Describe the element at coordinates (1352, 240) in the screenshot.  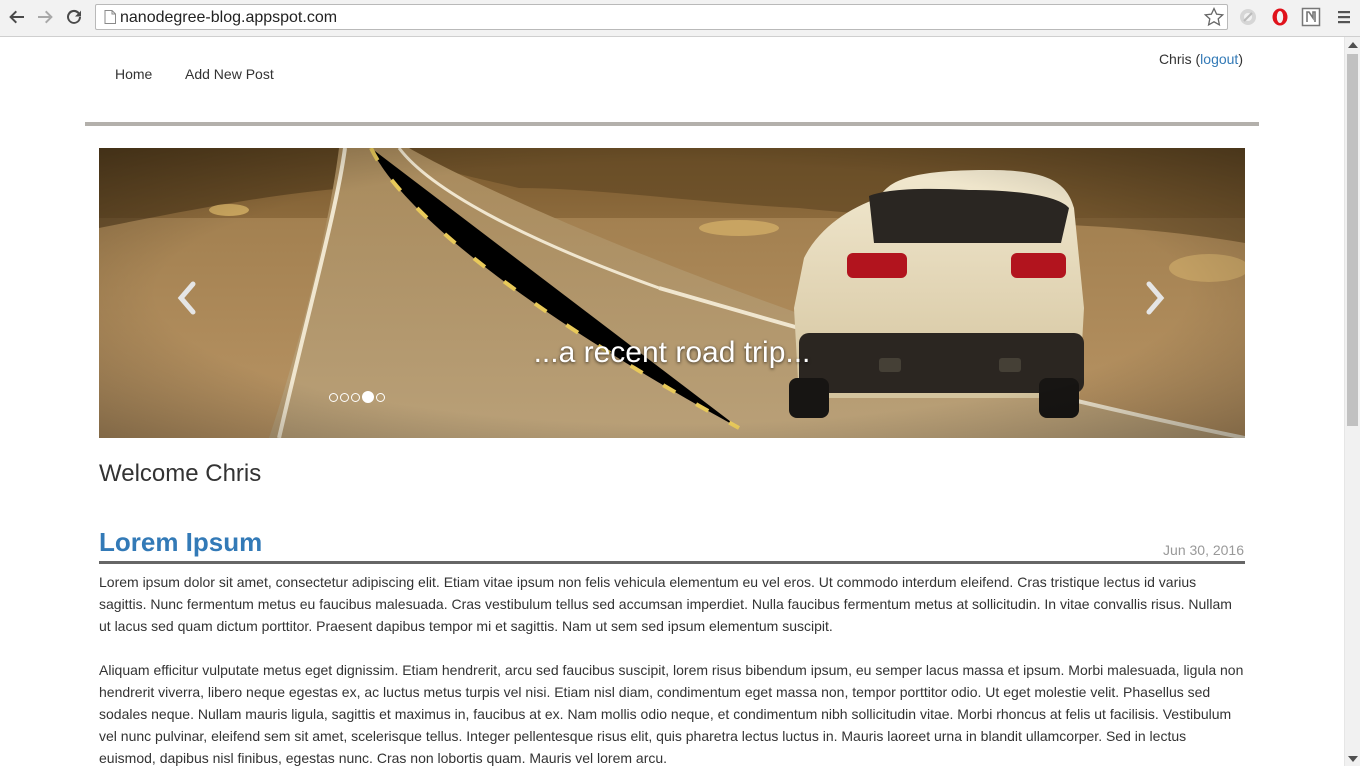
I see `scrollbar-thumb` at that location.